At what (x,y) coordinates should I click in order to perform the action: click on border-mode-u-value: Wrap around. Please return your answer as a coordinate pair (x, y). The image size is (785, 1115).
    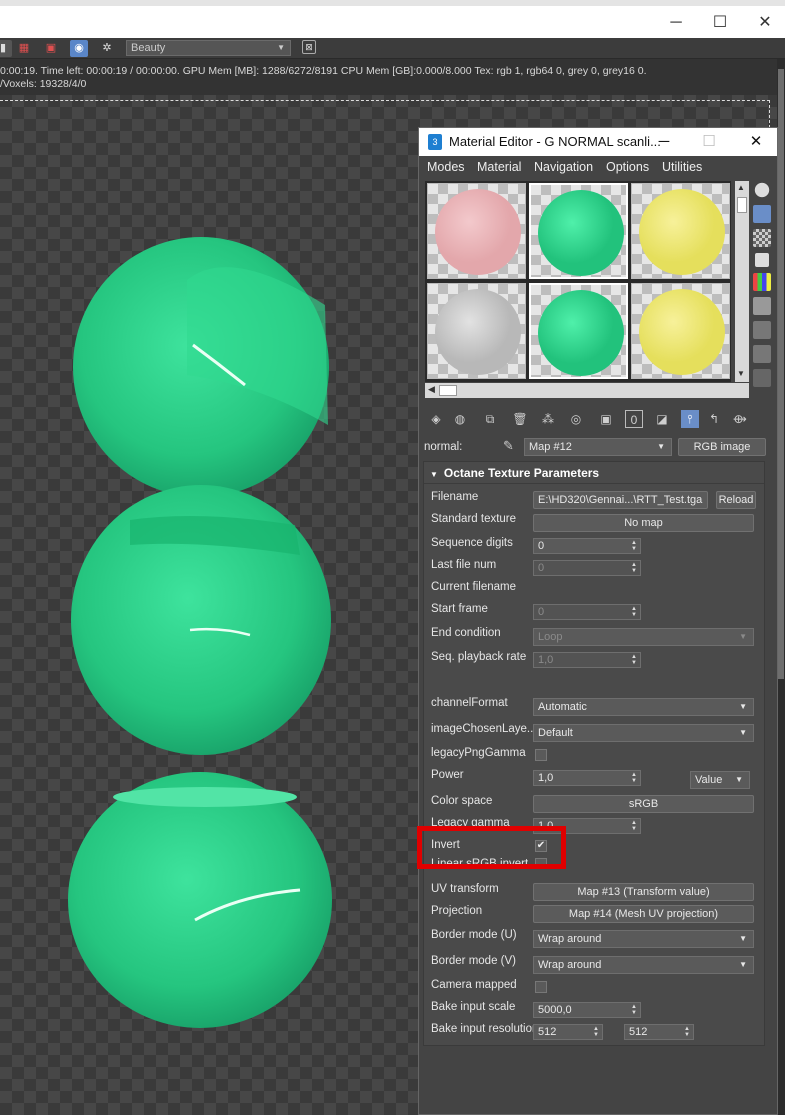
    Looking at the image, I should click on (570, 939).